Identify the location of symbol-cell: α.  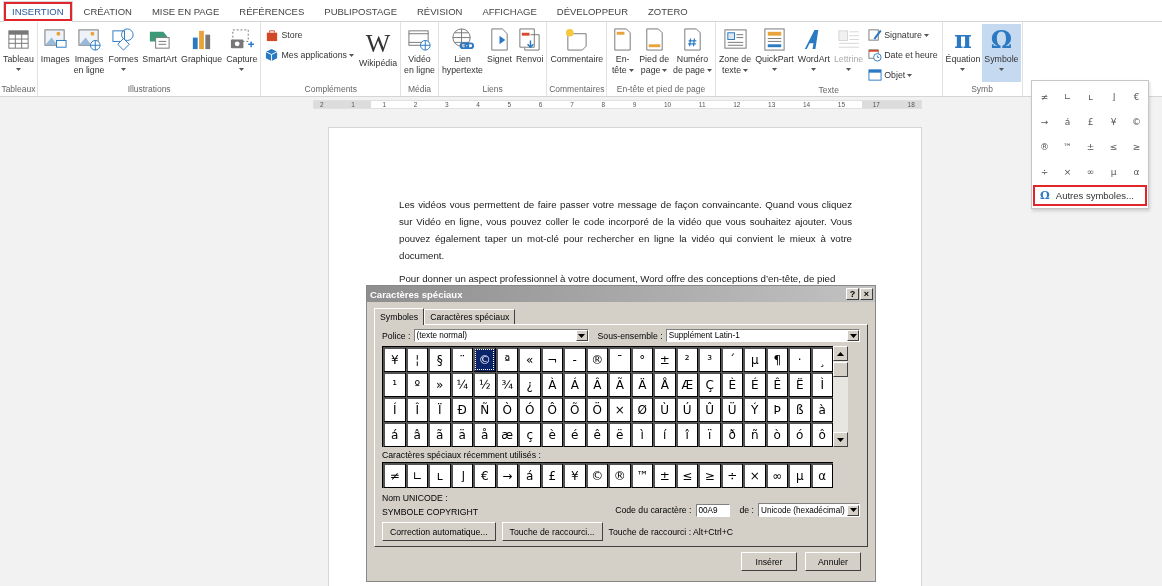
(821, 475).